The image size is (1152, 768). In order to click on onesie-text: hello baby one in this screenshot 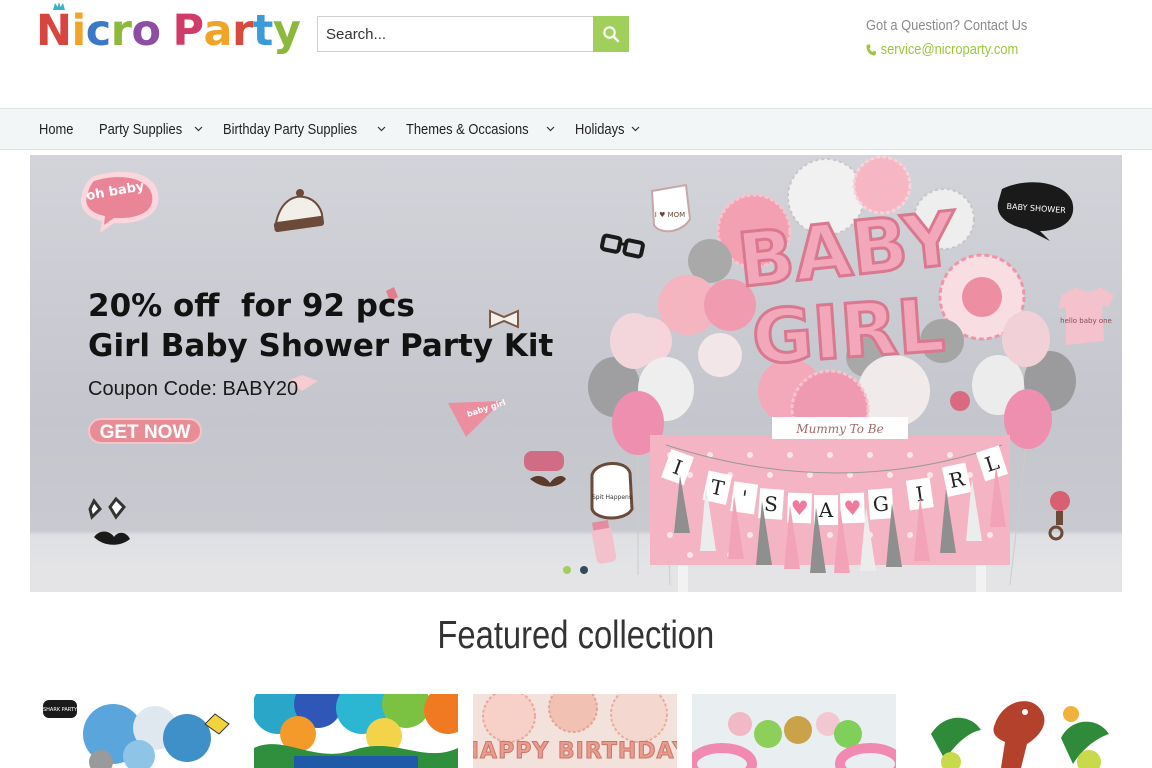, I will do `click(1086, 321)`.